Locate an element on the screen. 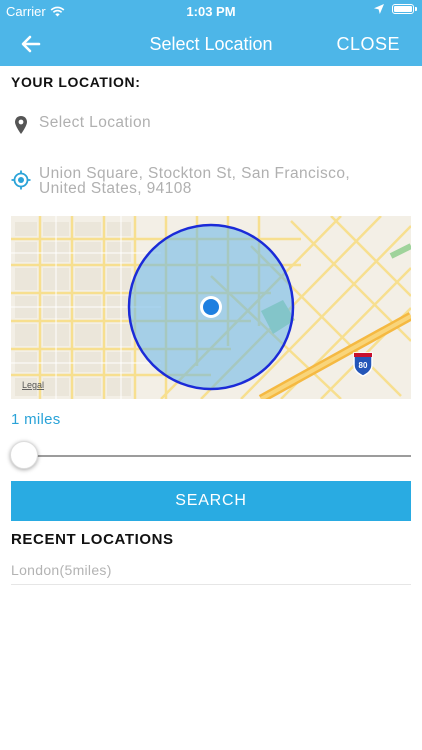 The width and height of the screenshot is (422, 750). highway-label: 80 is located at coordinates (363, 365).